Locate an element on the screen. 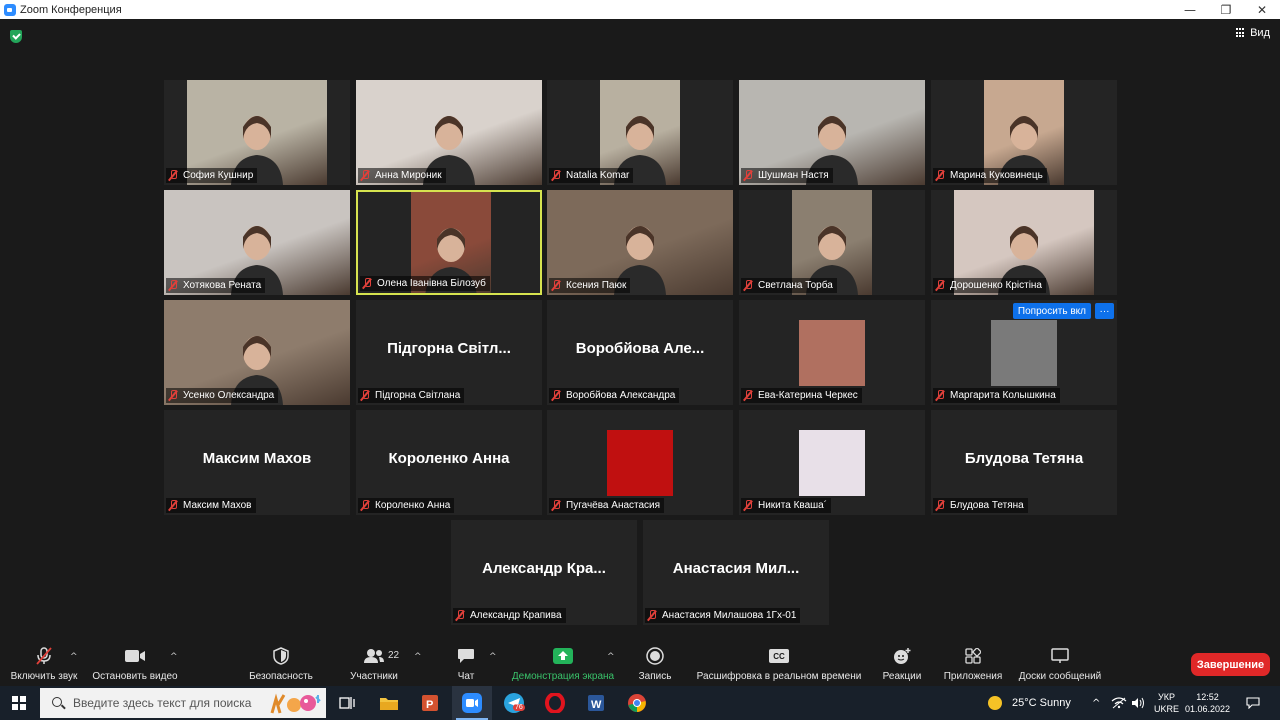  participant-name: Короленко Анна is located at coordinates (413, 505).